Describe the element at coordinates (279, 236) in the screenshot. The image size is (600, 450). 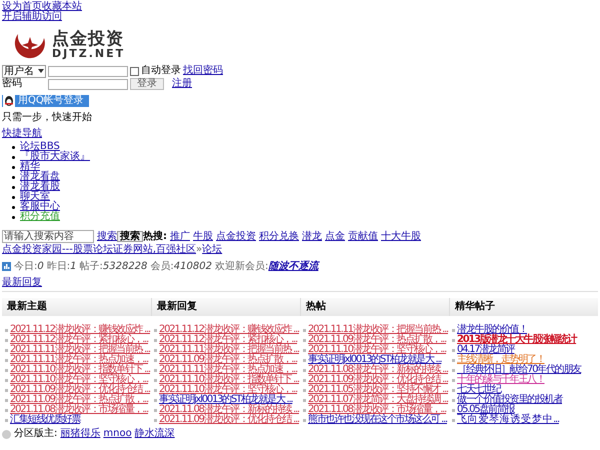
I see `hot-search-link: 积分兑换` at that location.